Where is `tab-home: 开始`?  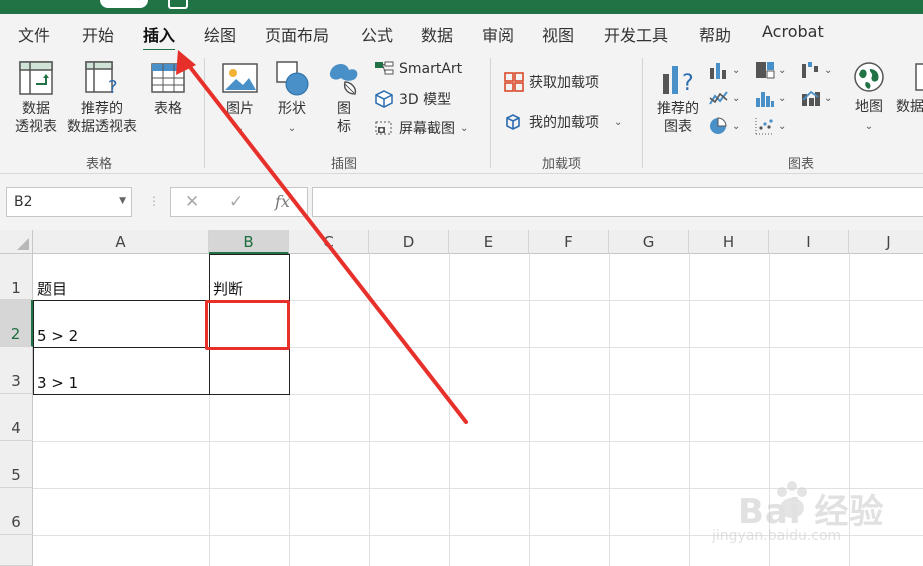
tab-home: 开始 is located at coordinates (98, 34).